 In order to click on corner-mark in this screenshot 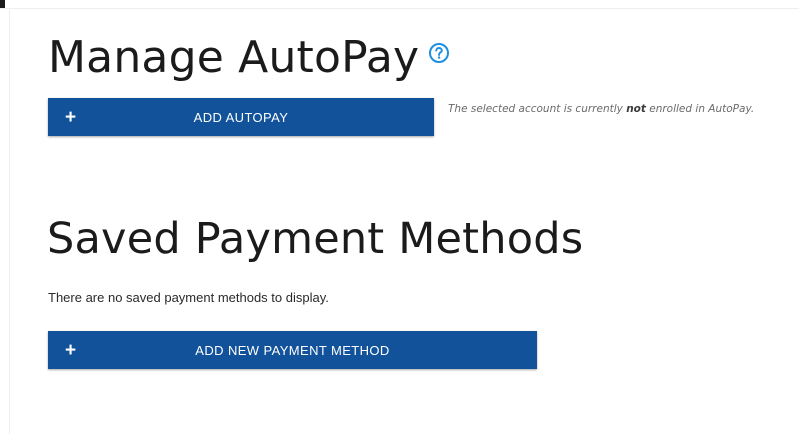, I will do `click(2, 4)`.